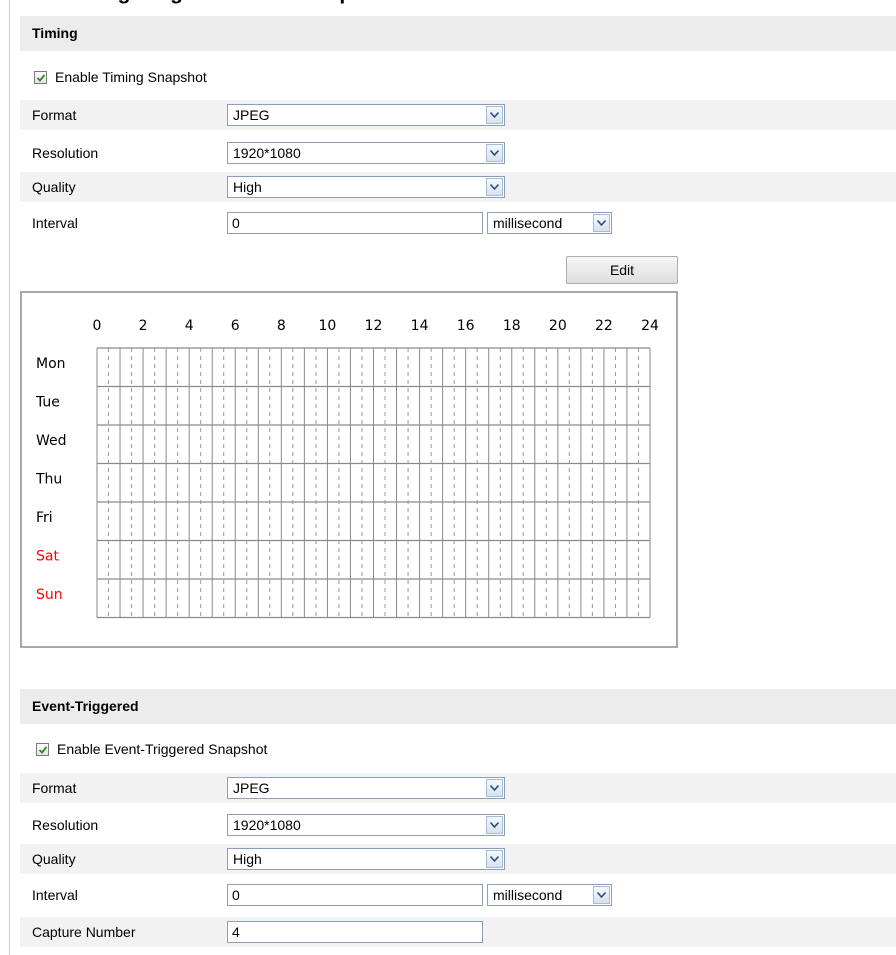 The height and width of the screenshot is (955, 896). I want to click on event-capture-row: Capture Number 4, so click(458, 932).